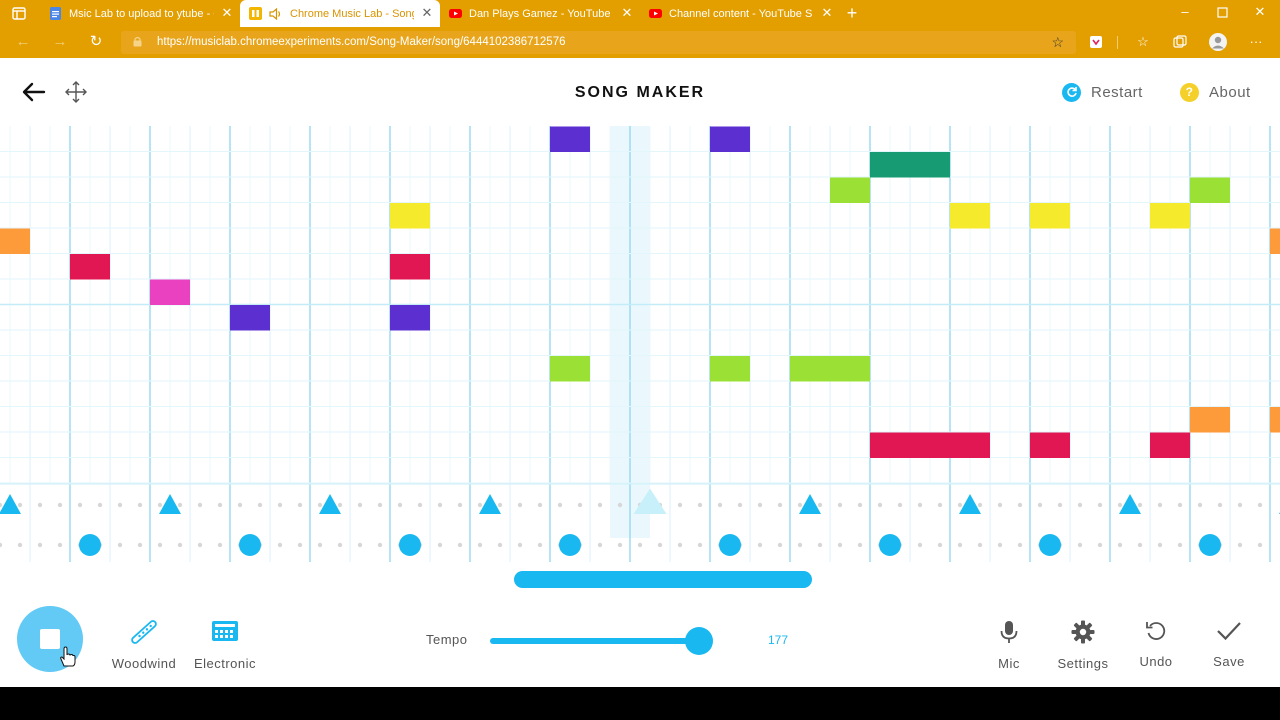  What do you see at coordinates (76, 92) in the screenshot?
I see `move-arrows-icon` at bounding box center [76, 92].